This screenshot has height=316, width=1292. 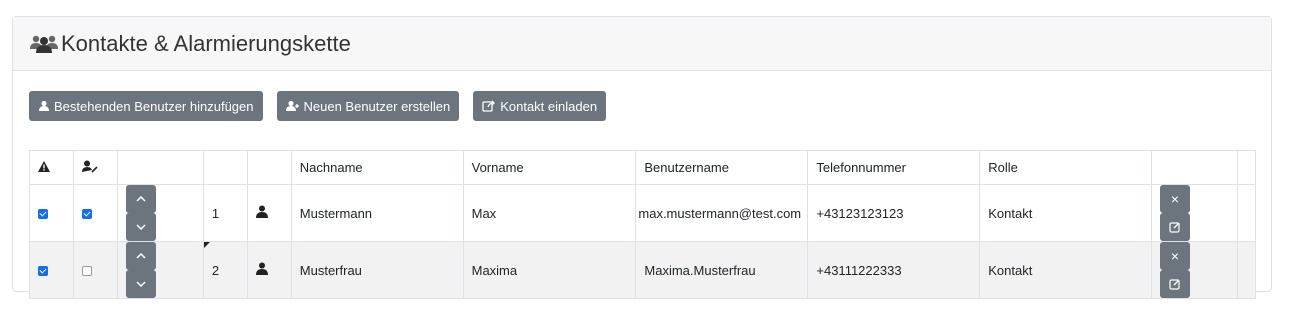 I want to click on benutzername-header: Benutzername, so click(x=722, y=167).